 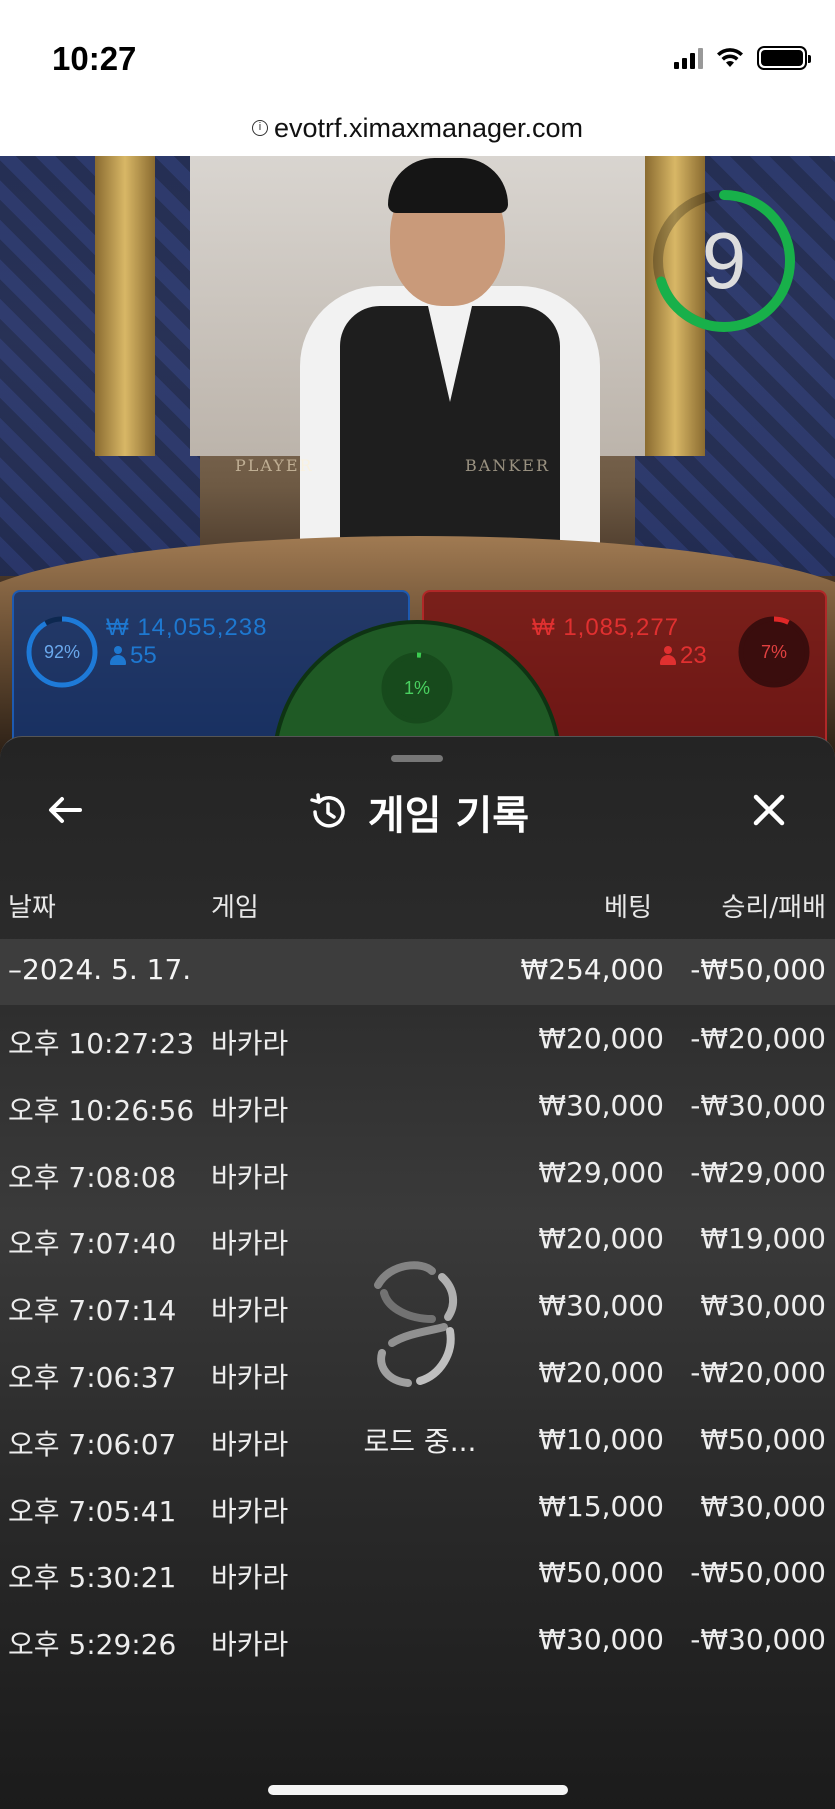 What do you see at coordinates (417, 1186) in the screenshot?
I see `history-row: 오후 7:08:08 바카라 ₩29,000 -₩29,000` at bounding box center [417, 1186].